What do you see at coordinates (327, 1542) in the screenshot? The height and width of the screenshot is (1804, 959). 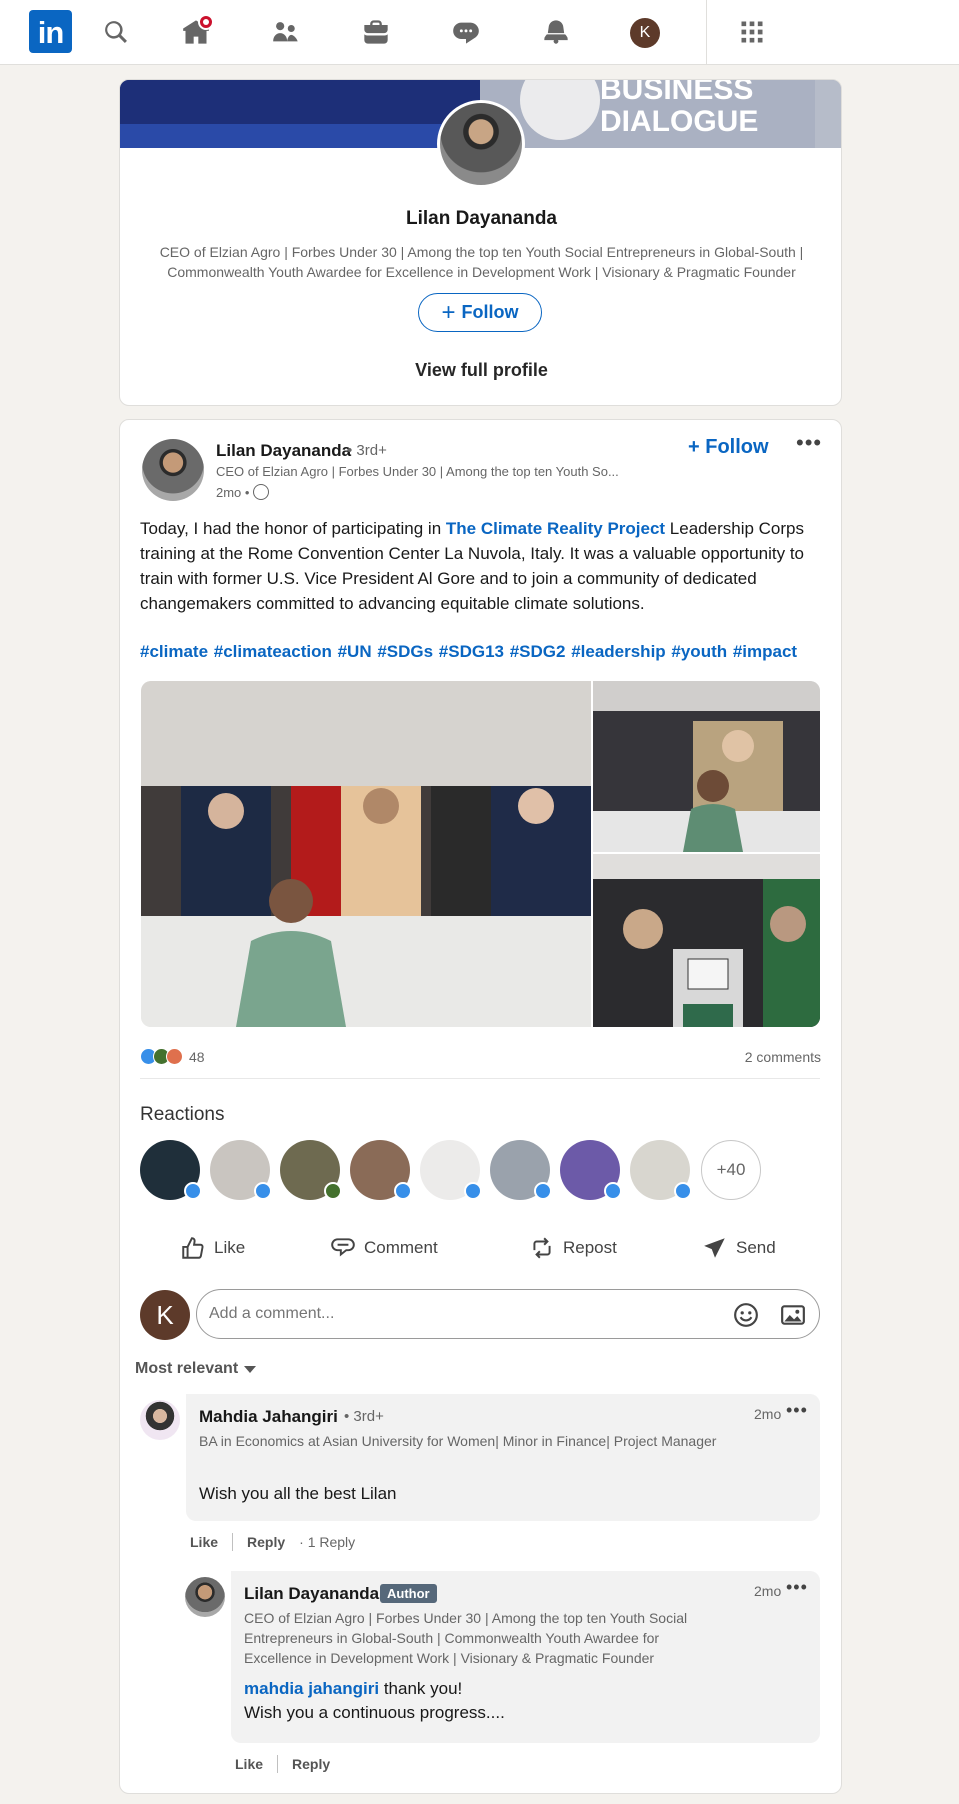 I see `reply-count: · 1 Reply` at bounding box center [327, 1542].